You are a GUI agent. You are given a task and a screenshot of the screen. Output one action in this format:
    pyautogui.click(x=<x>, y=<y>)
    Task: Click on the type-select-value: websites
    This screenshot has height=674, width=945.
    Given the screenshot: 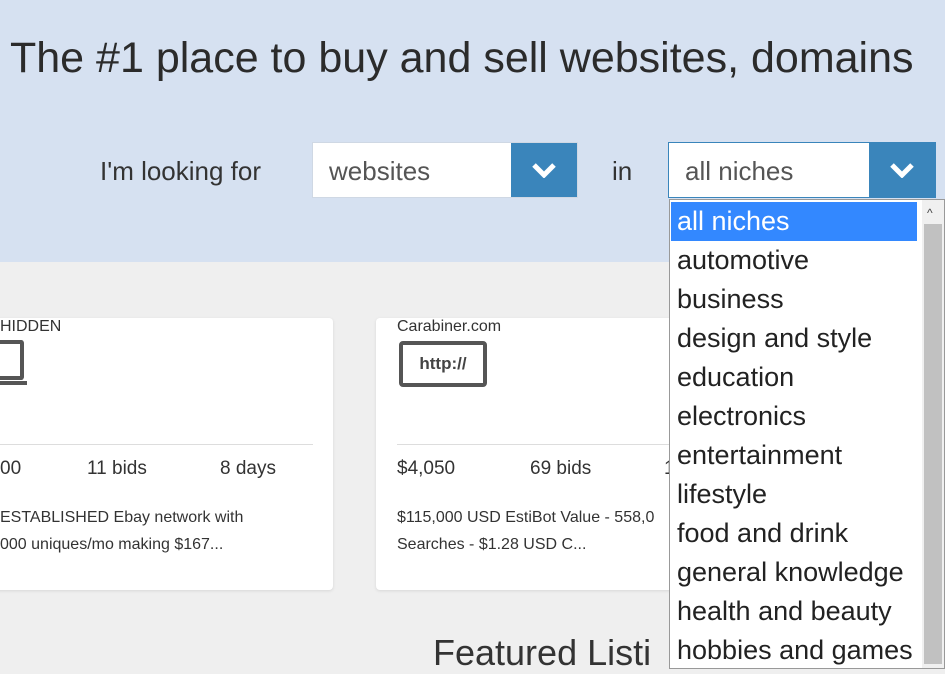 What is the action you would take?
    pyautogui.click(x=380, y=171)
    